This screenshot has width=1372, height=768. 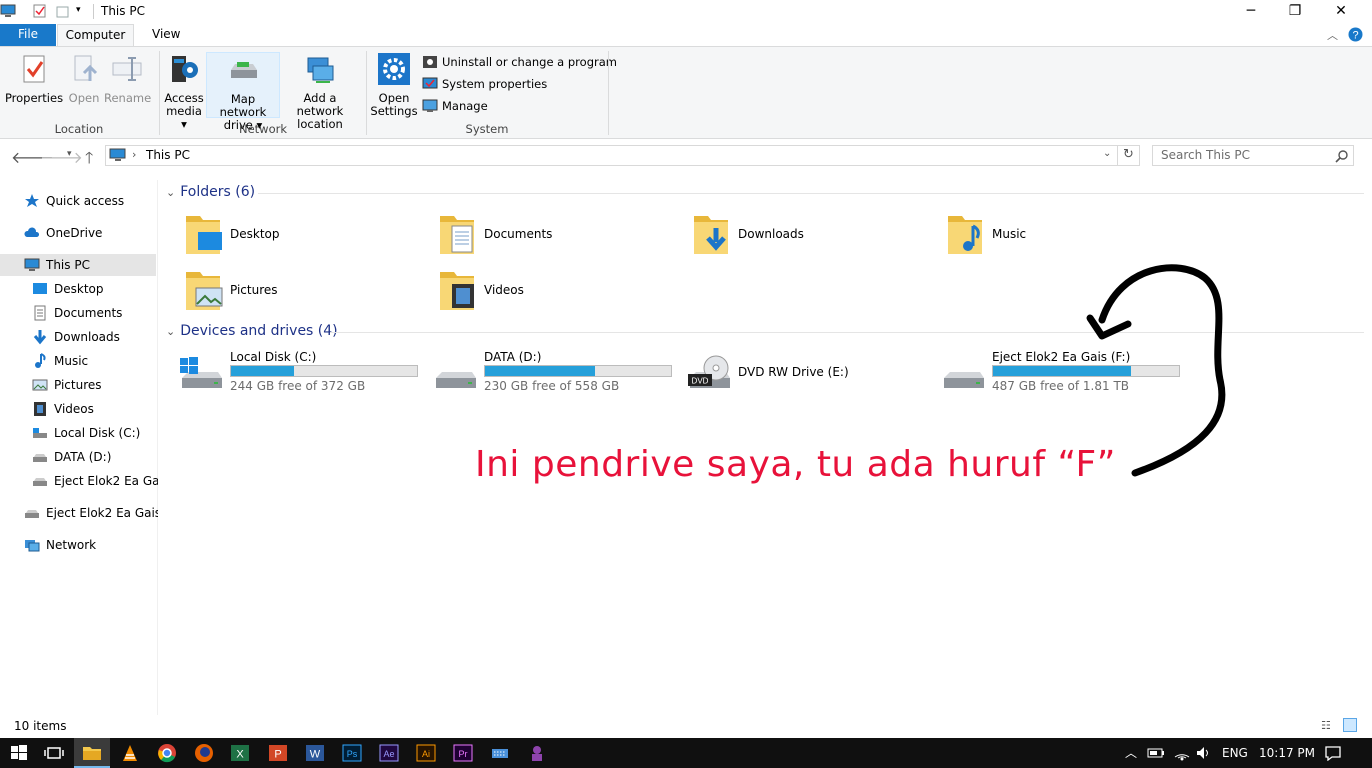 What do you see at coordinates (1117, 155) in the screenshot?
I see `divider` at bounding box center [1117, 155].